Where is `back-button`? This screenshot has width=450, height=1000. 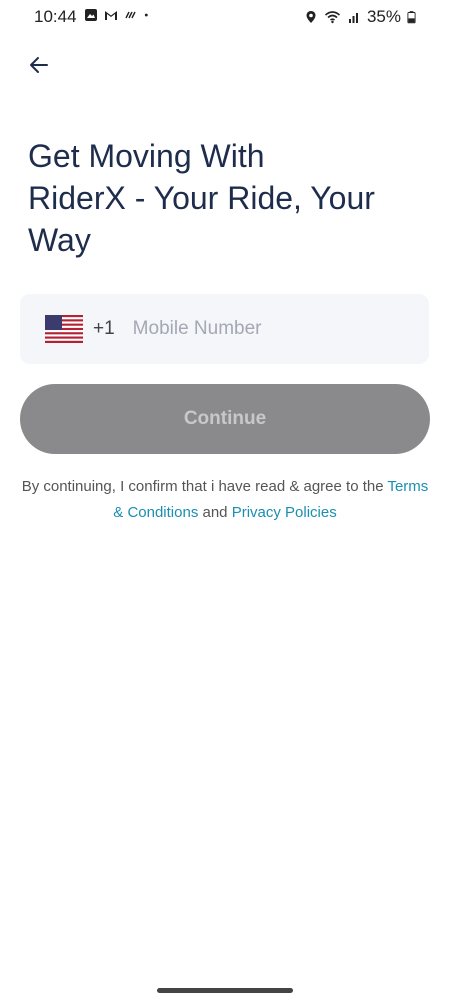
back-button is located at coordinates (39, 65).